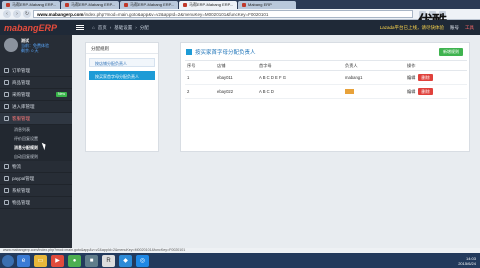  I want to click on owner-flag-icon, so click(349, 92).